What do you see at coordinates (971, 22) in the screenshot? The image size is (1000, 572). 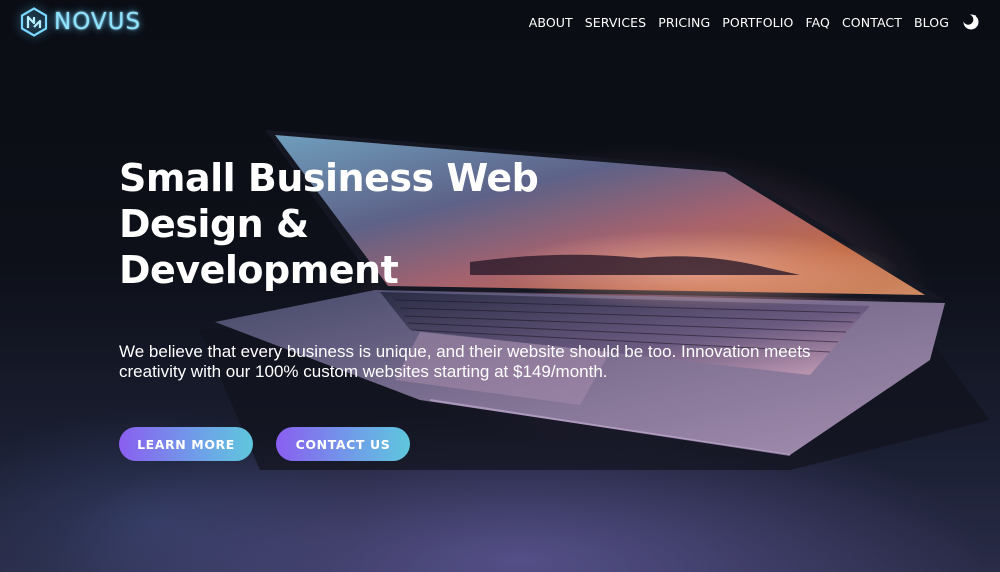 I see `moon-icon` at bounding box center [971, 22].